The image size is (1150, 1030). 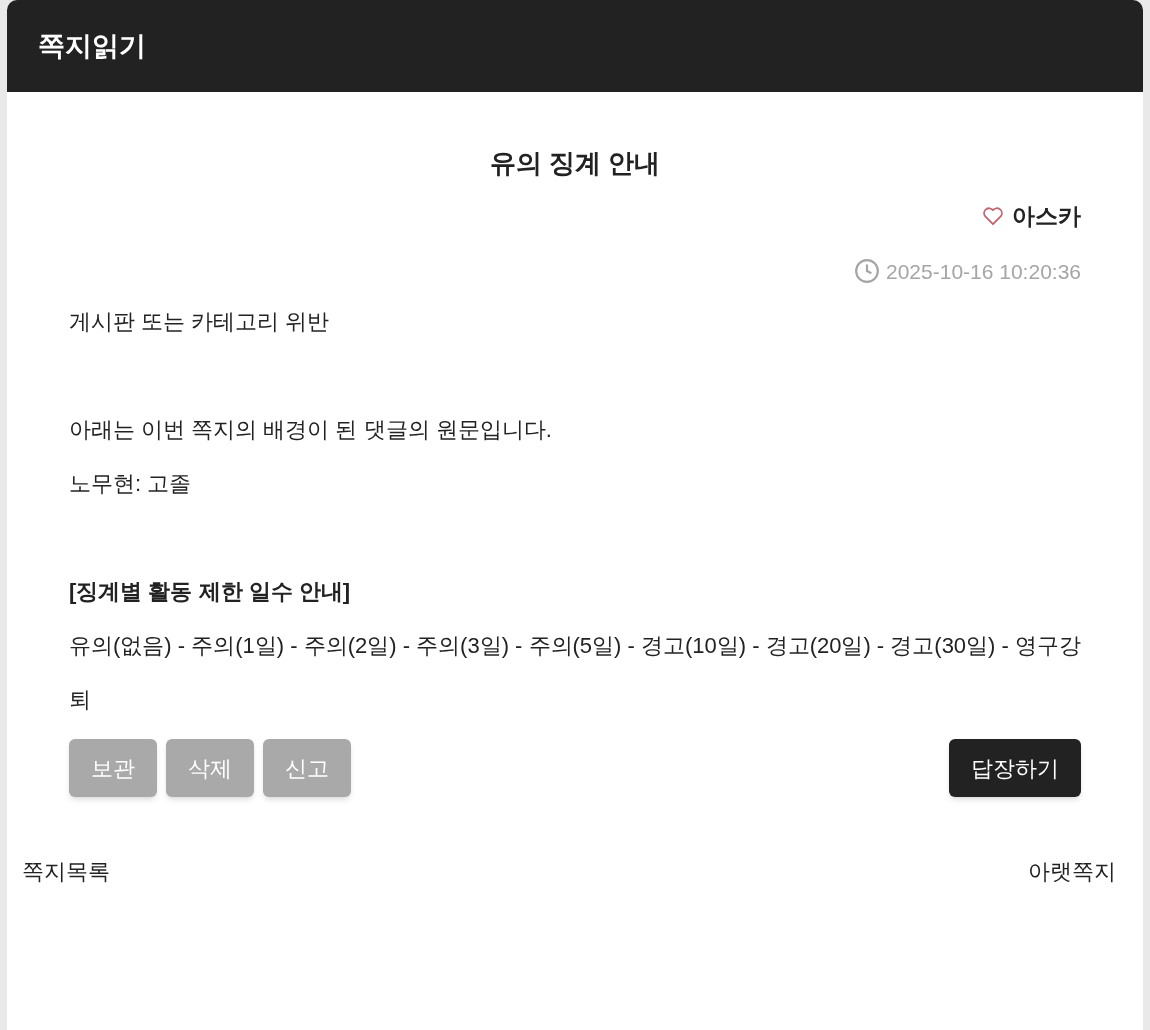 I want to click on message-list-link: 쪽지목록, so click(x=66, y=871).